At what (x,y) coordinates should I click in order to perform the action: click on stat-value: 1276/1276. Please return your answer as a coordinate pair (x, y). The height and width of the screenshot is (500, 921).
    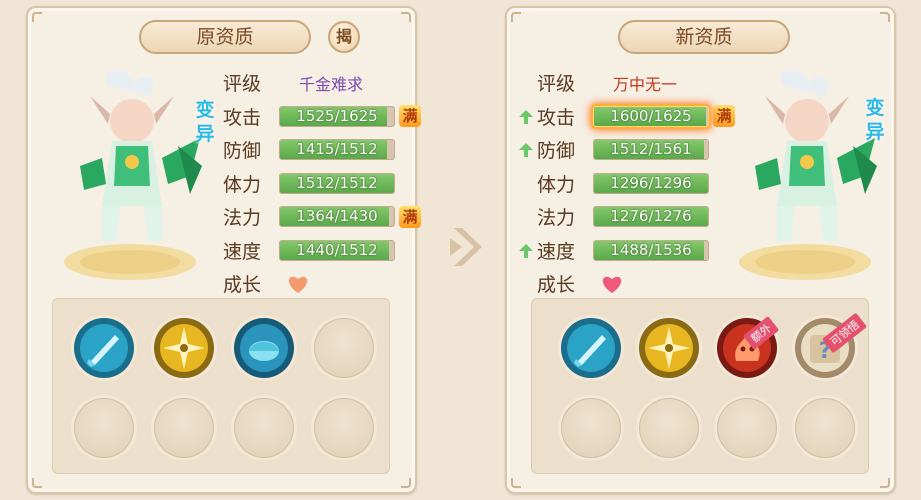
    Looking at the image, I should click on (651, 216).